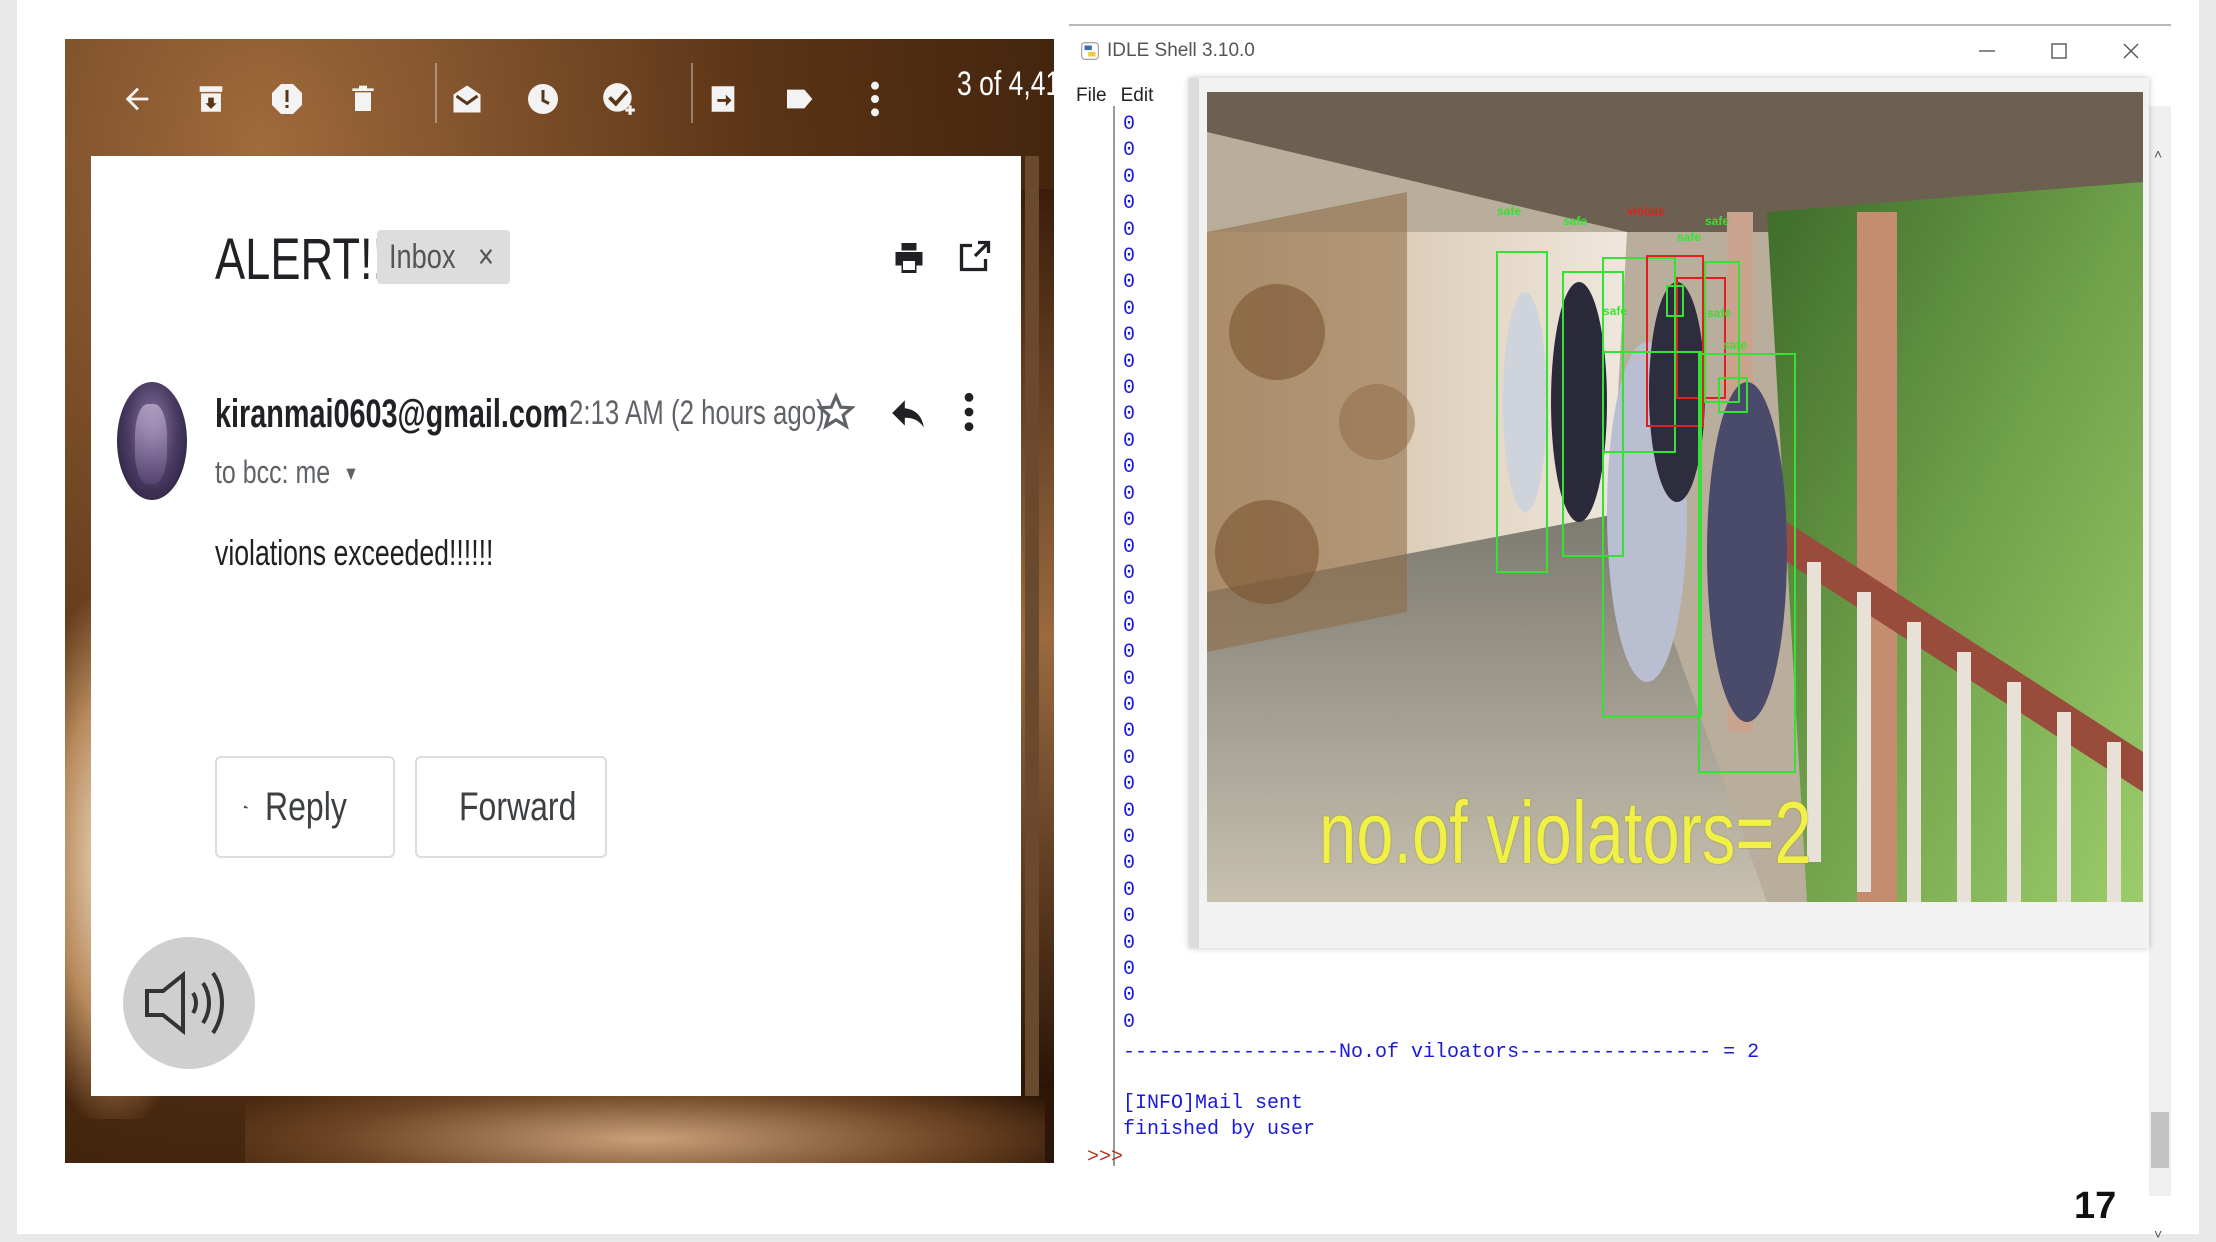 The width and height of the screenshot is (2216, 1242). I want to click on move-to-icon, so click(723, 99).